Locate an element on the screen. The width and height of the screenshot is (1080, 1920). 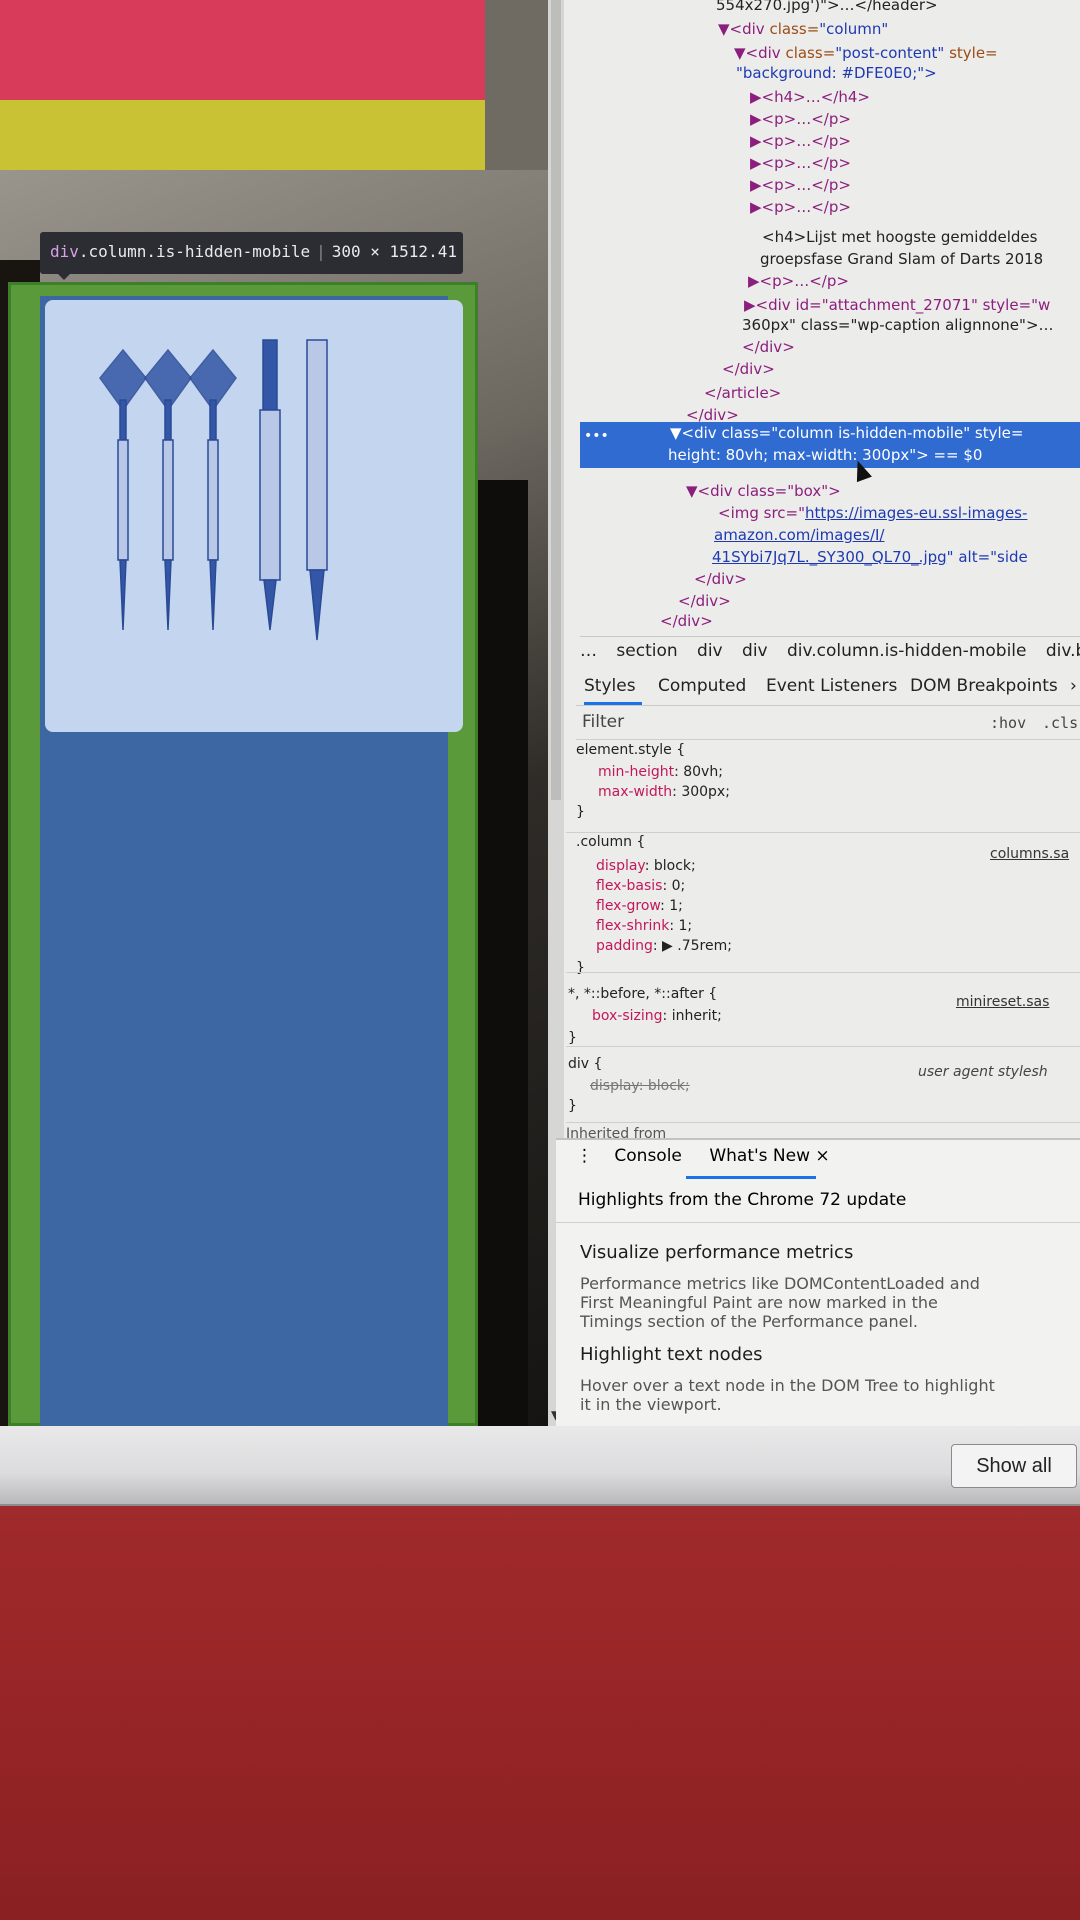
tabs-overflow-icon: › is located at coordinates (1073, 686).